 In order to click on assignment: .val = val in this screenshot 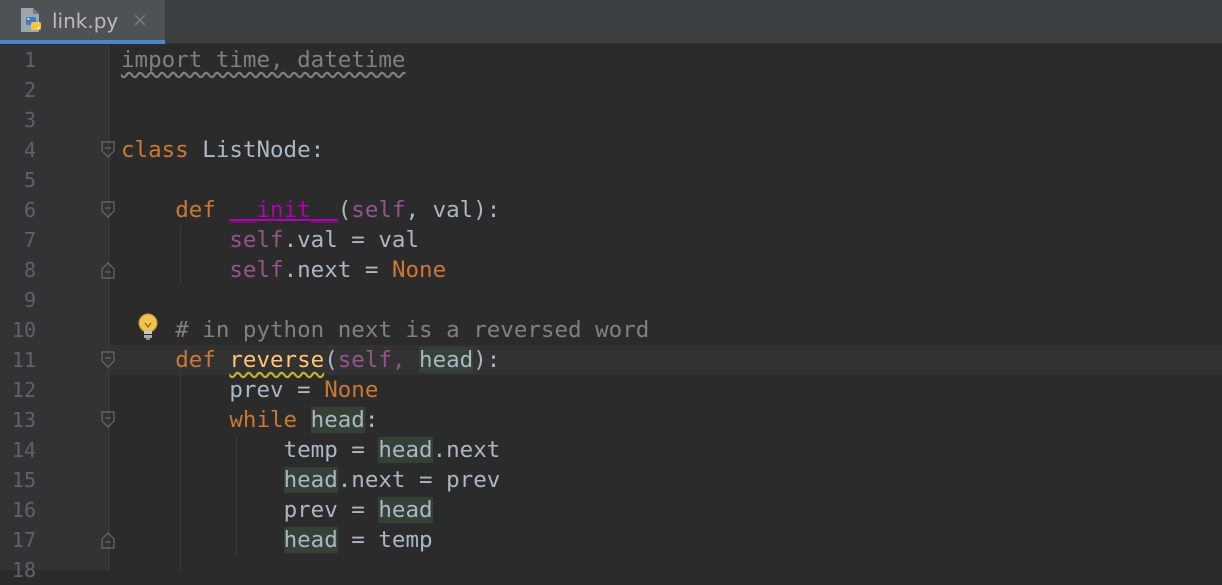, I will do `click(351, 240)`.